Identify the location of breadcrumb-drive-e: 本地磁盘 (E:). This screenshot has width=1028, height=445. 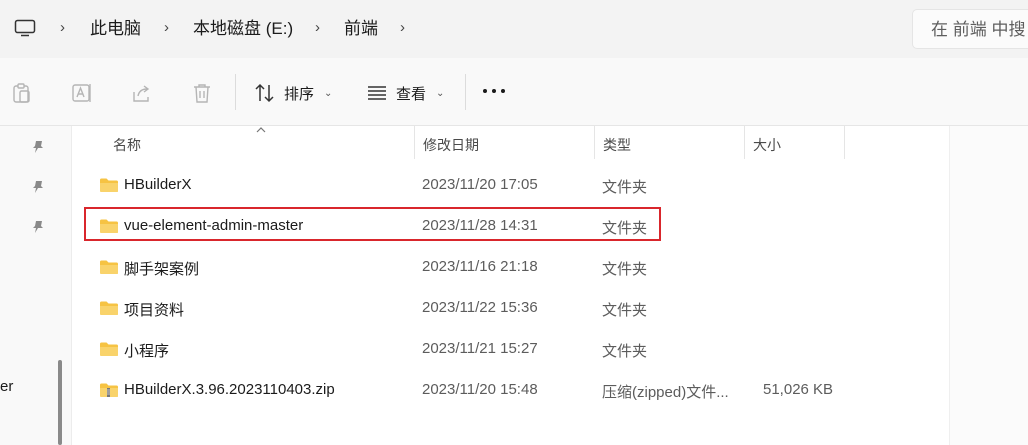
(243, 29).